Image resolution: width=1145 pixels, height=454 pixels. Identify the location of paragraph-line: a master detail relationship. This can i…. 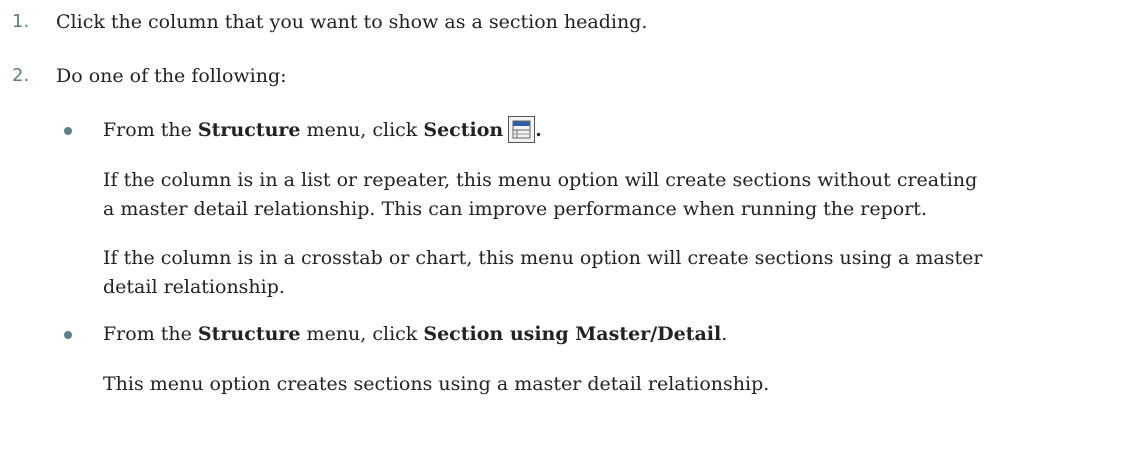
(515, 209).